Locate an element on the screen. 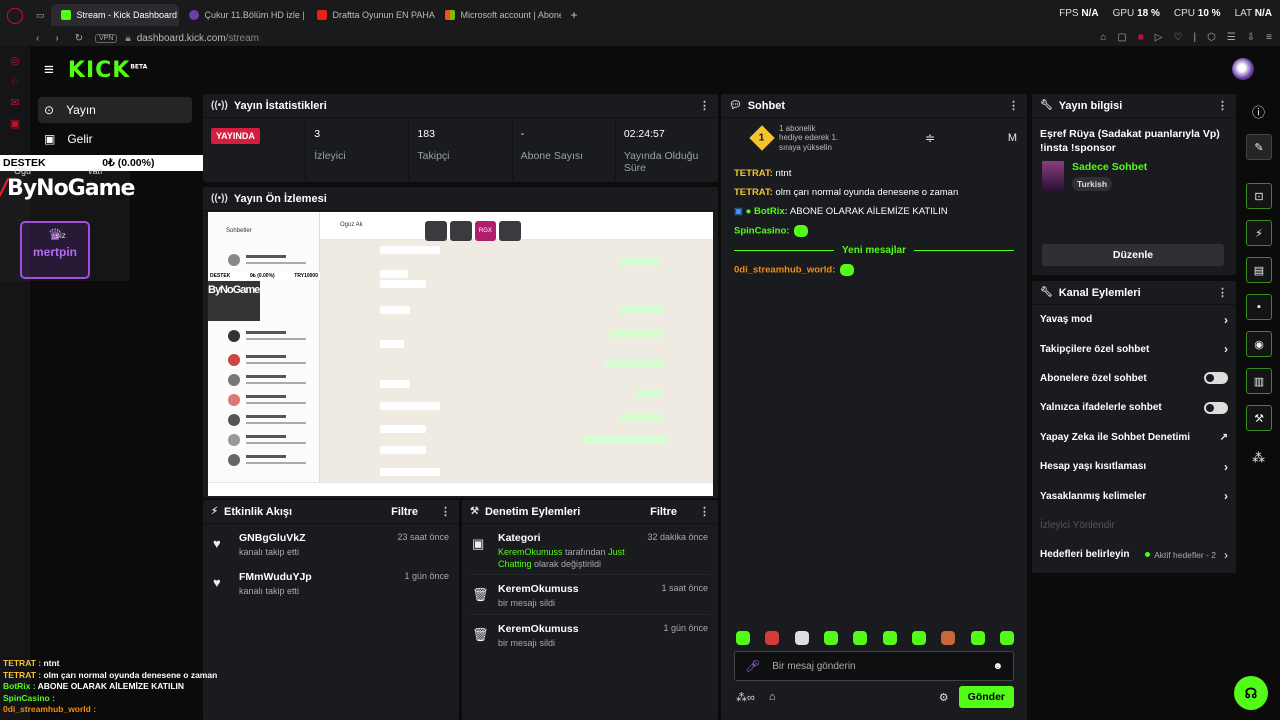 This screenshot has height=720, width=1280. sidebar-toggle-icon: ▭ is located at coordinates (40, 15).